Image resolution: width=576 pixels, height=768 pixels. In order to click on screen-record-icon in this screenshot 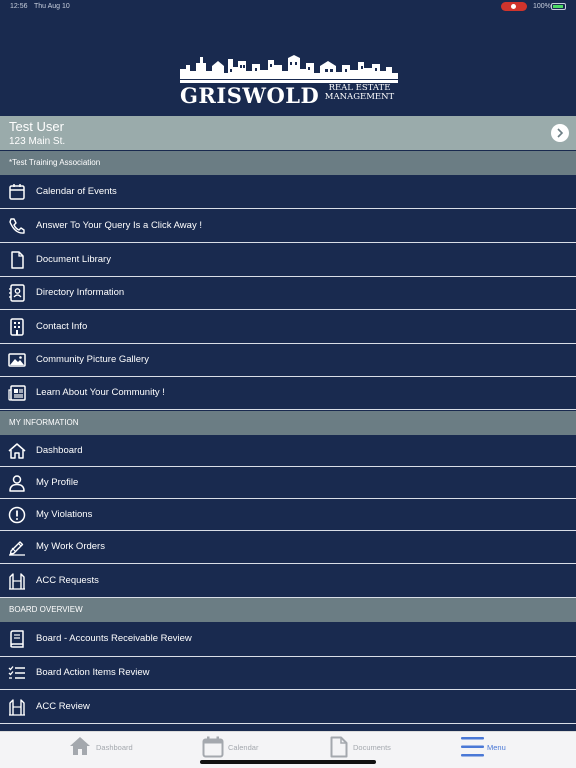, I will do `click(514, 6)`.